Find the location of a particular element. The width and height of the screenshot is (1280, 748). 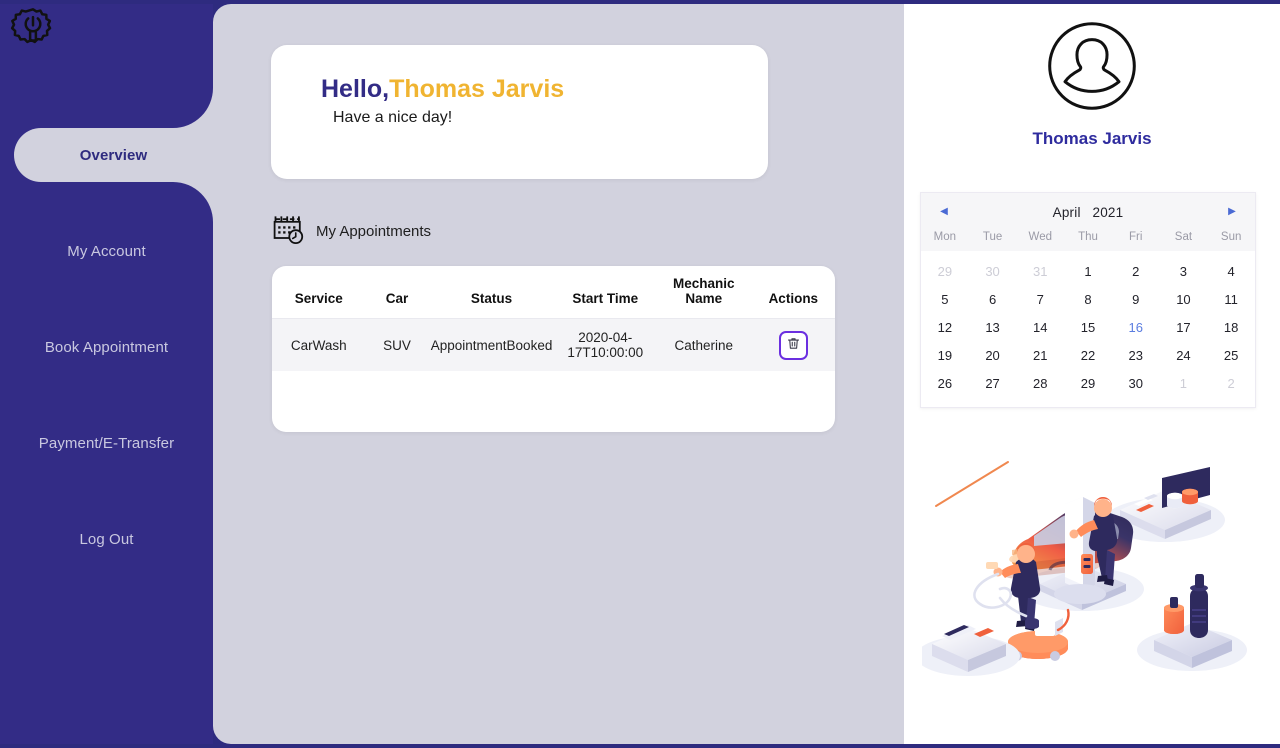

sidebar-item-label: My Account is located at coordinates (106, 251).